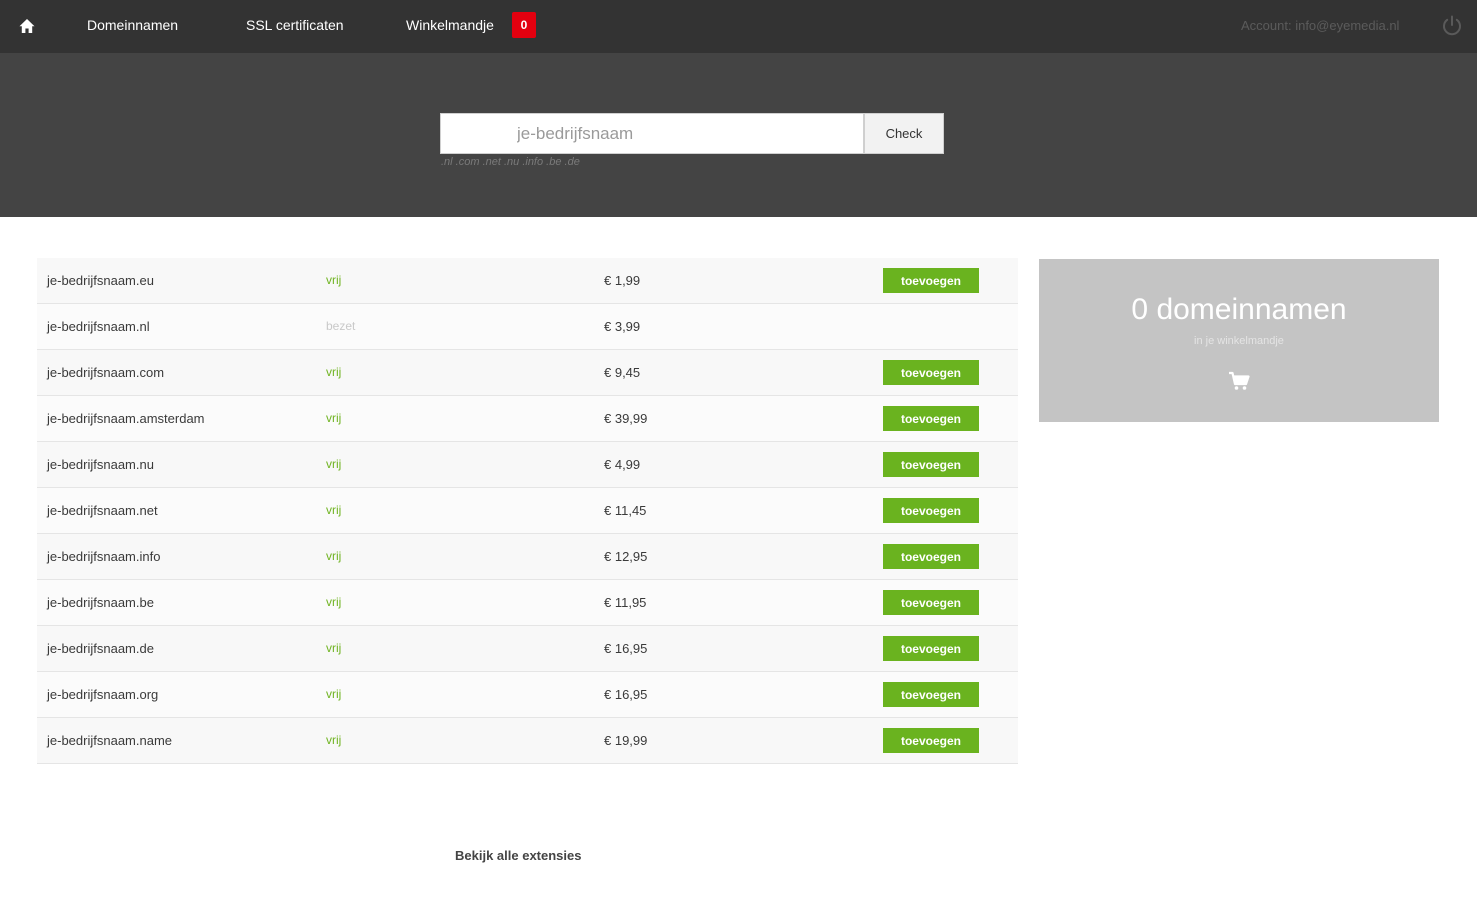  What do you see at coordinates (132, 25) in the screenshot?
I see `nav-domeinnamen: Domeinnamen` at bounding box center [132, 25].